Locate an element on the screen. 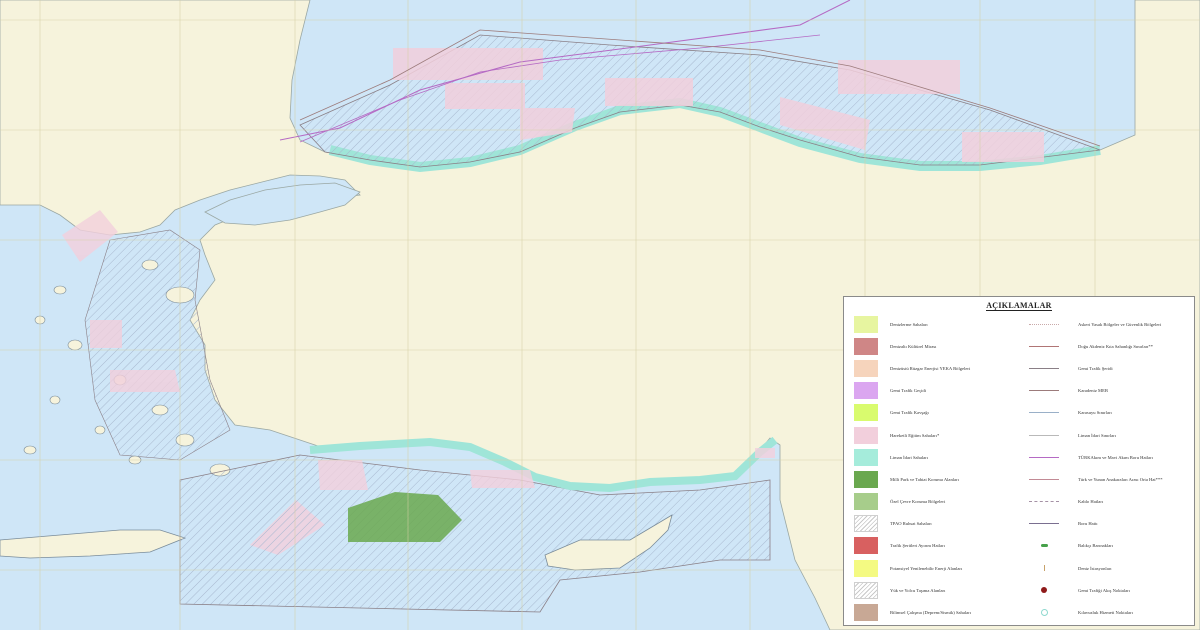 This screenshot has height=630, width=1200. legend-line-item: Balıkçı Barınakları is located at coordinates (1094, 546).